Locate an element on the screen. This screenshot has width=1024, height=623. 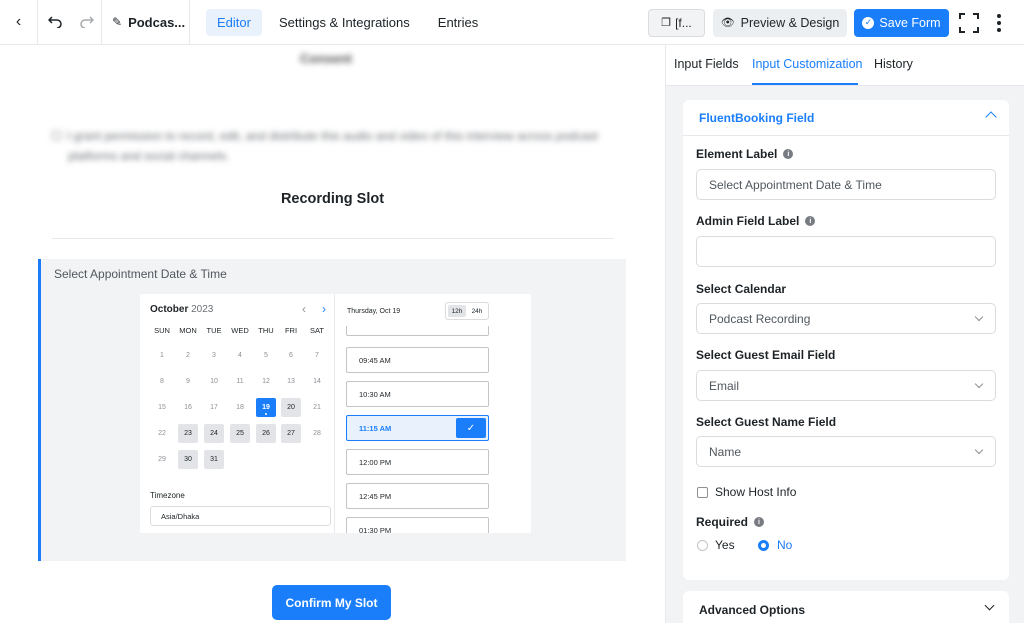
calendar-day: 15 is located at coordinates (162, 407).